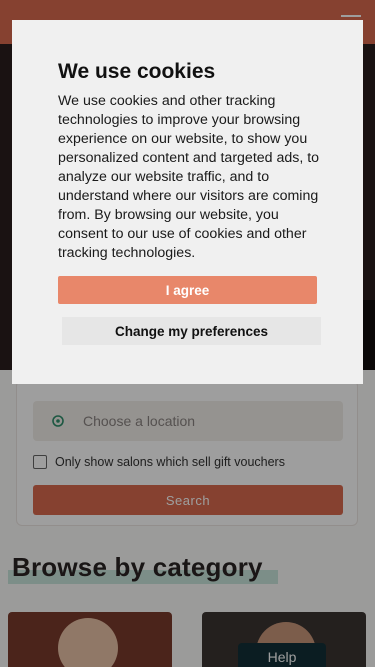 The height and width of the screenshot is (667, 375). What do you see at coordinates (137, 71) in the screenshot?
I see `cookie-dialog-title: We use cookies` at bounding box center [137, 71].